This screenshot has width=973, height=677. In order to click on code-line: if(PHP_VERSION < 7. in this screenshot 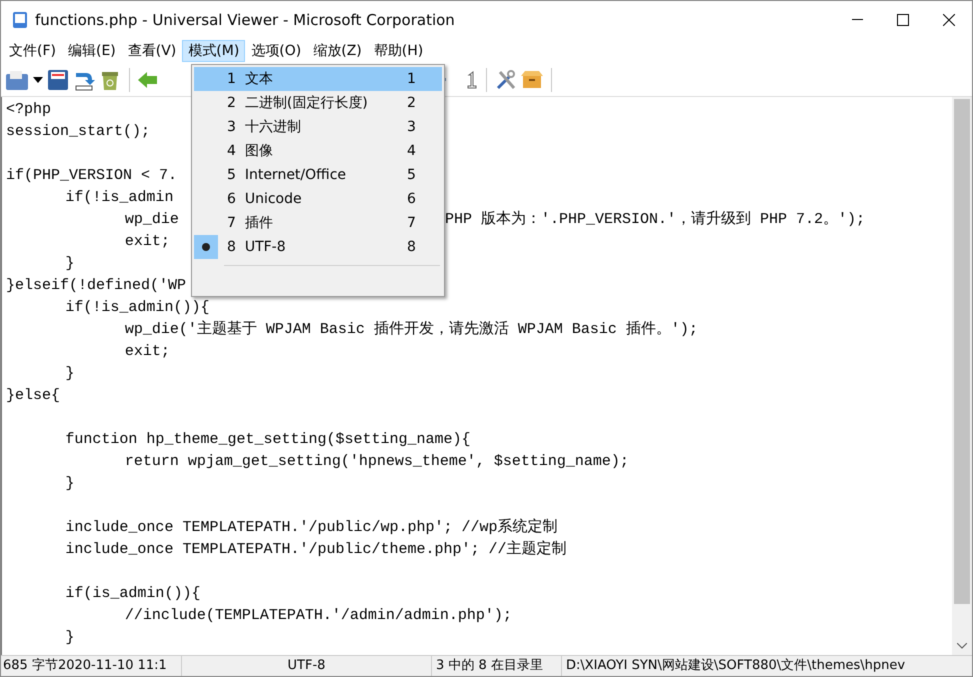, I will do `click(92, 175)`.